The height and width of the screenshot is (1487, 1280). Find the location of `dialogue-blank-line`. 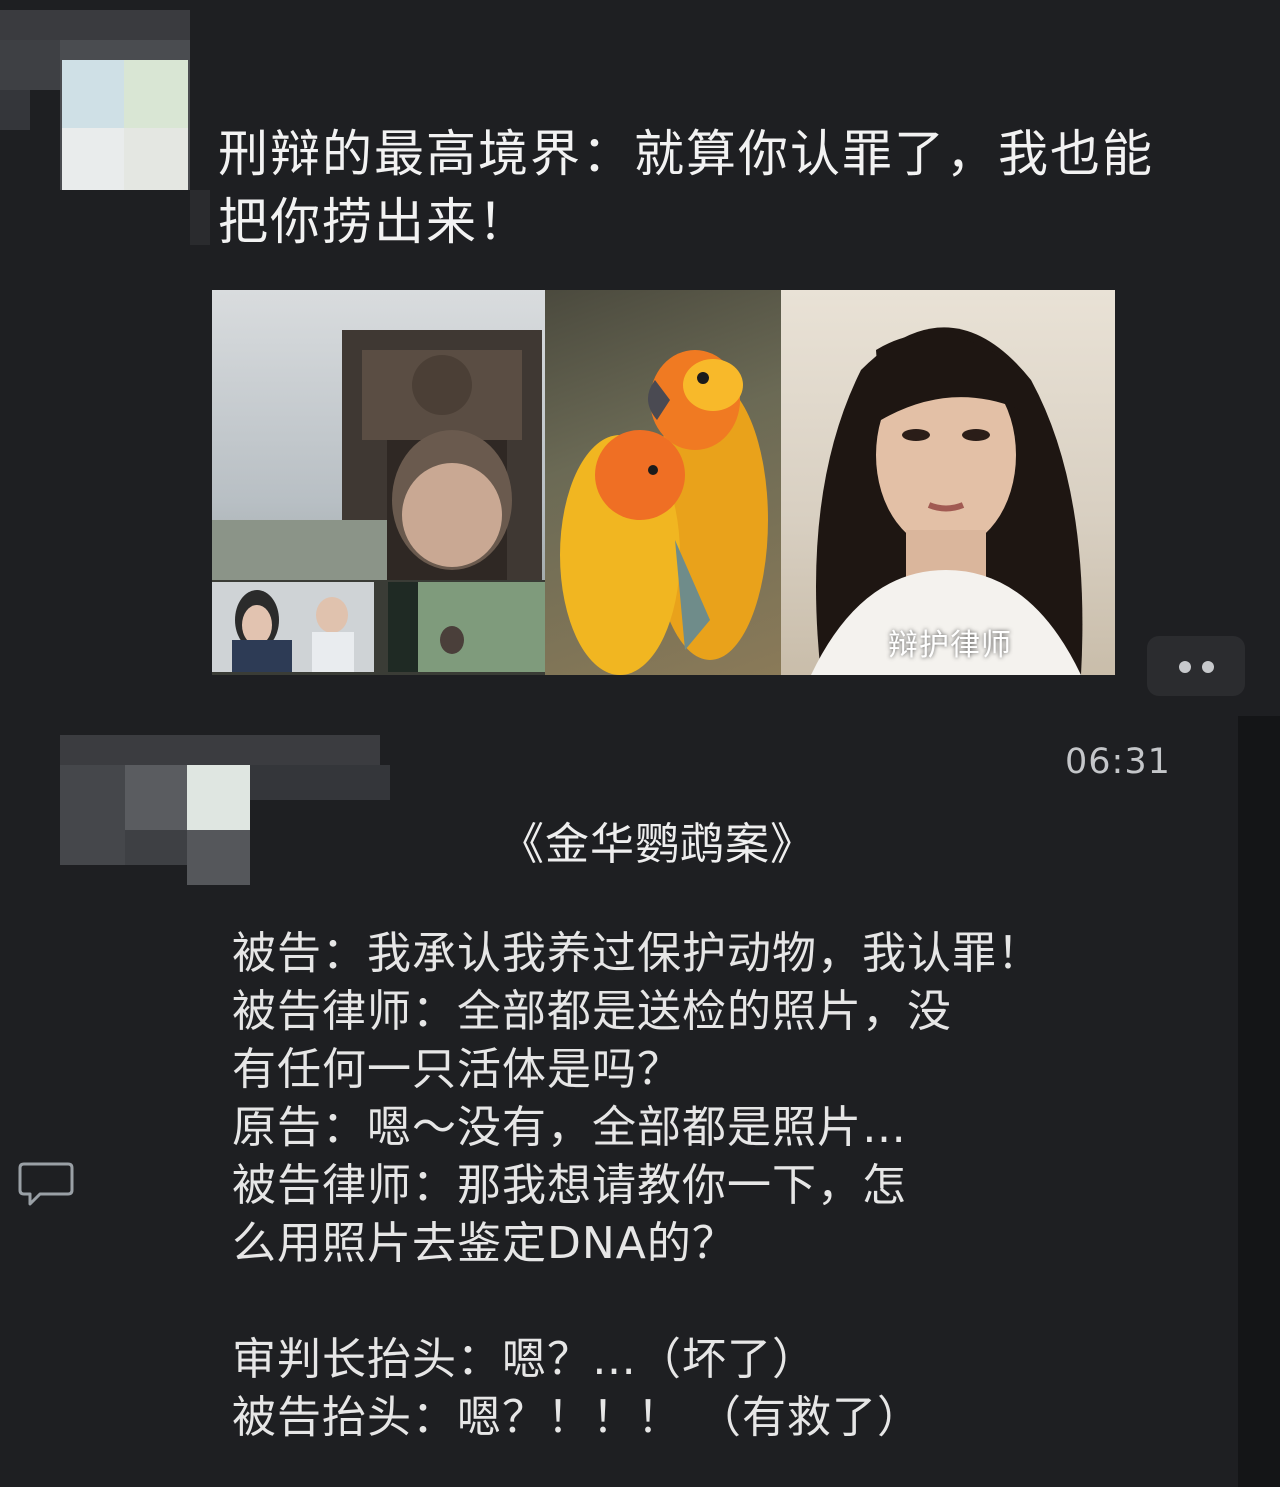

dialogue-blank-line is located at coordinates (692, 1302).